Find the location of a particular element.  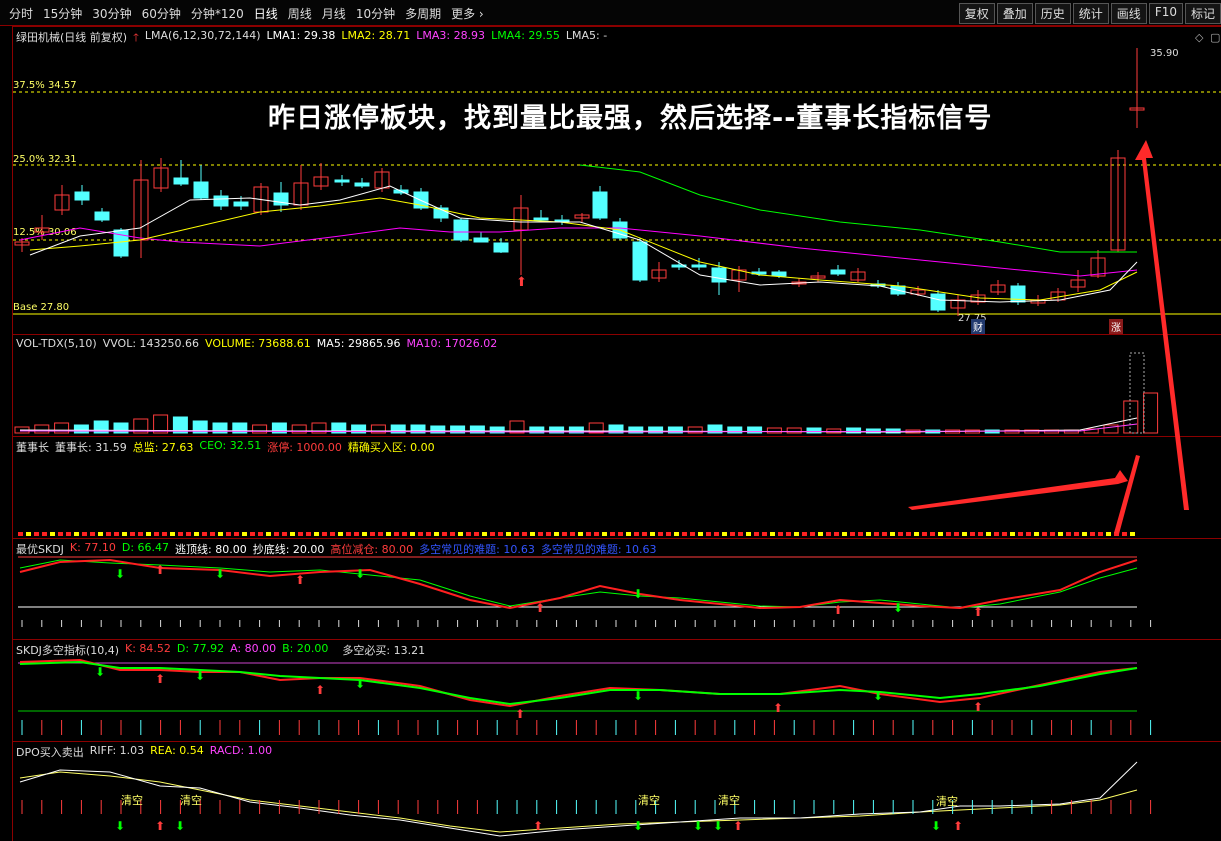

skdj2-d-line is located at coordinates (578, 683).